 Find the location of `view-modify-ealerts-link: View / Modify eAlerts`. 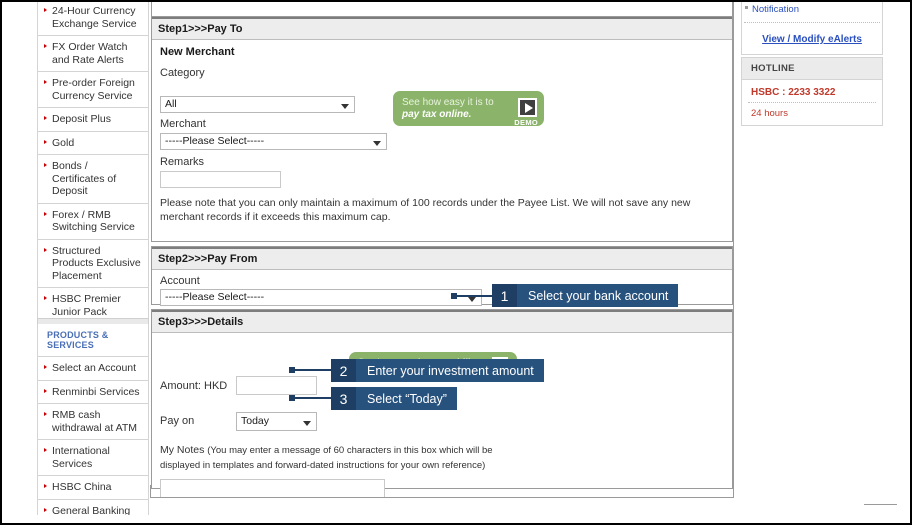

view-modify-ealerts-link: View / Modify eAlerts is located at coordinates (812, 39).